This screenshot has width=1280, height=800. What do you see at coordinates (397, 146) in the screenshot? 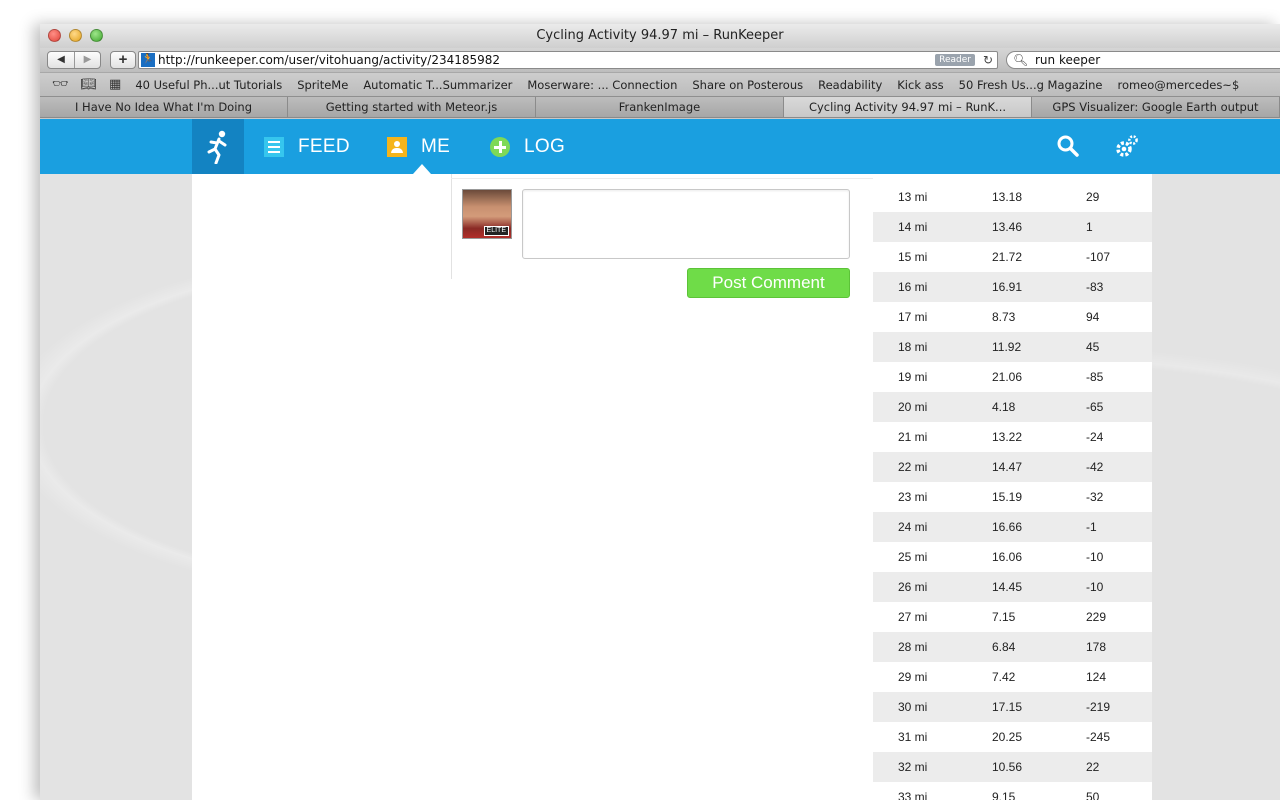
I see `profile-icon` at bounding box center [397, 146].